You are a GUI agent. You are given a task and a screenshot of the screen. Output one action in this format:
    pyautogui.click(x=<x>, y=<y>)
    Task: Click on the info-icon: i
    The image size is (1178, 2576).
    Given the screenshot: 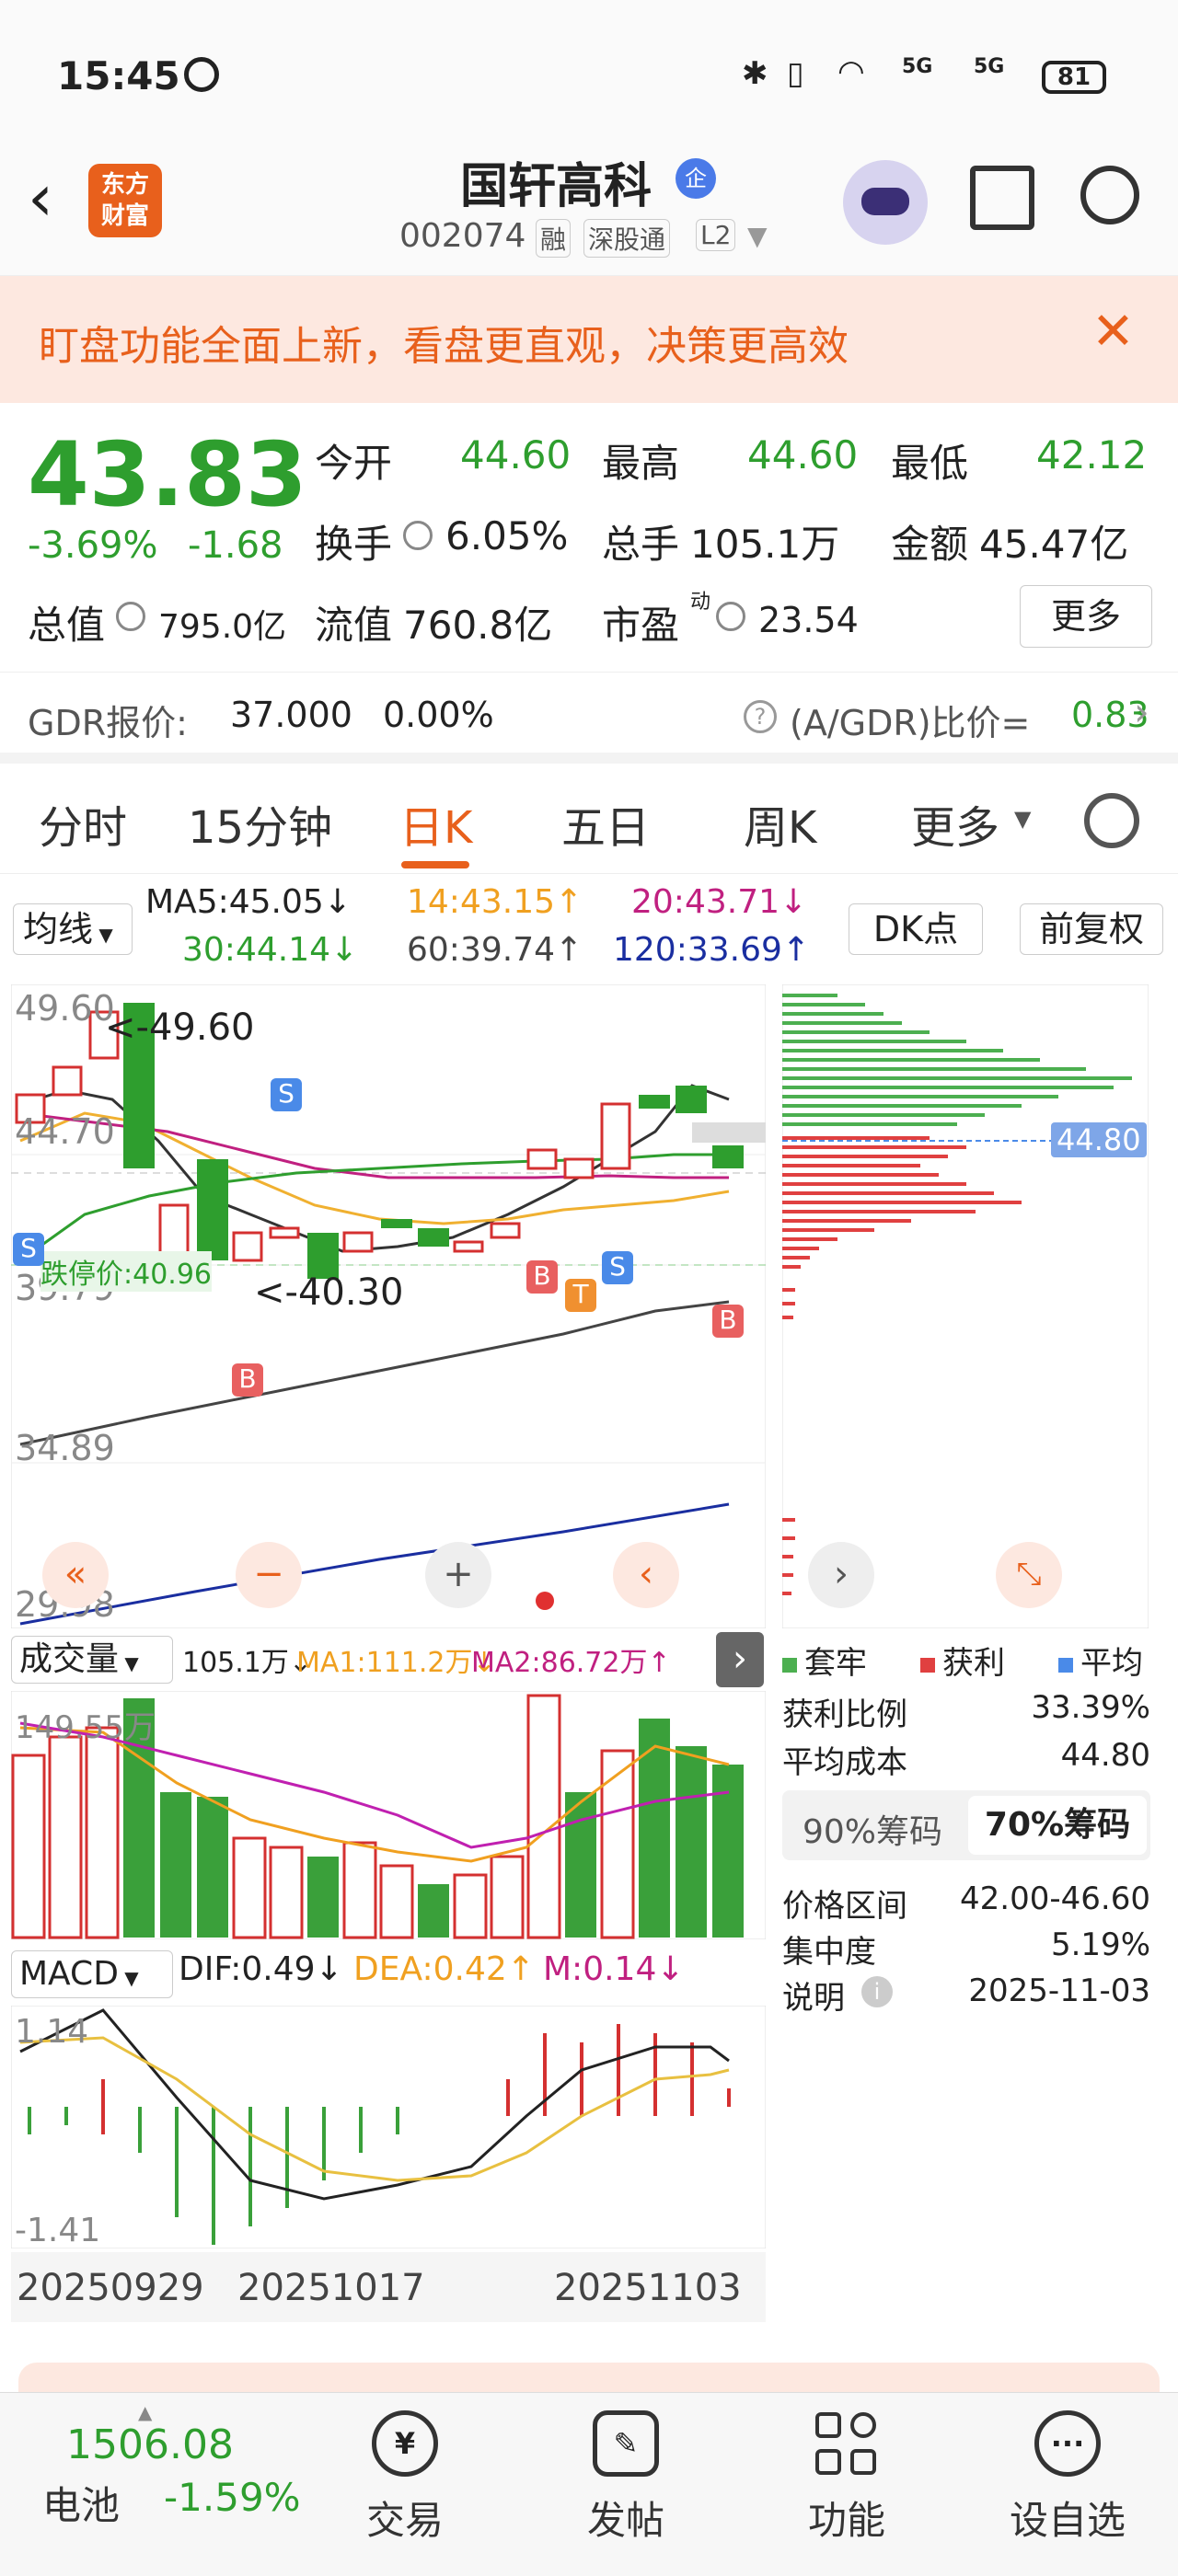 What is the action you would take?
    pyautogui.click(x=877, y=1991)
    